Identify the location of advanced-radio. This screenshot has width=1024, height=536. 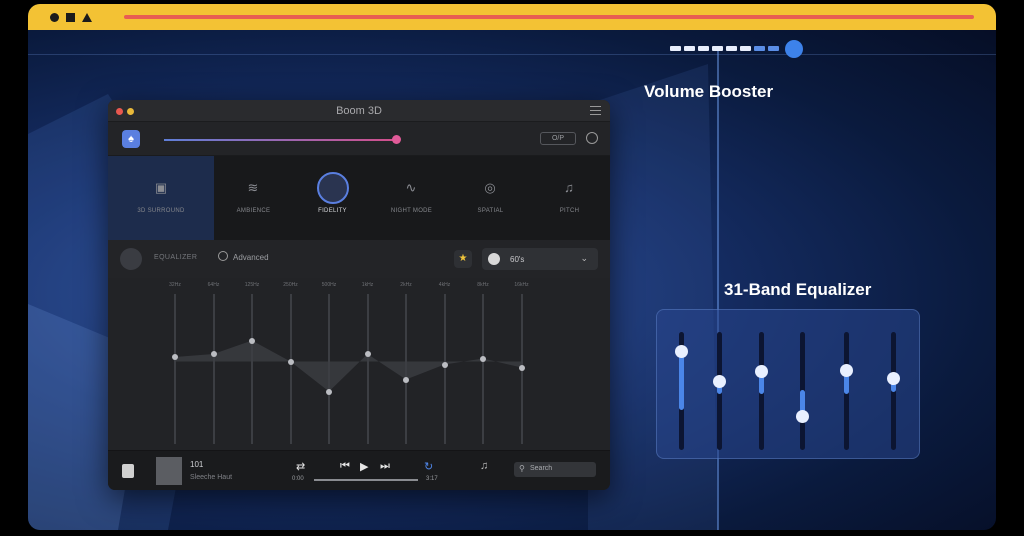
(223, 256).